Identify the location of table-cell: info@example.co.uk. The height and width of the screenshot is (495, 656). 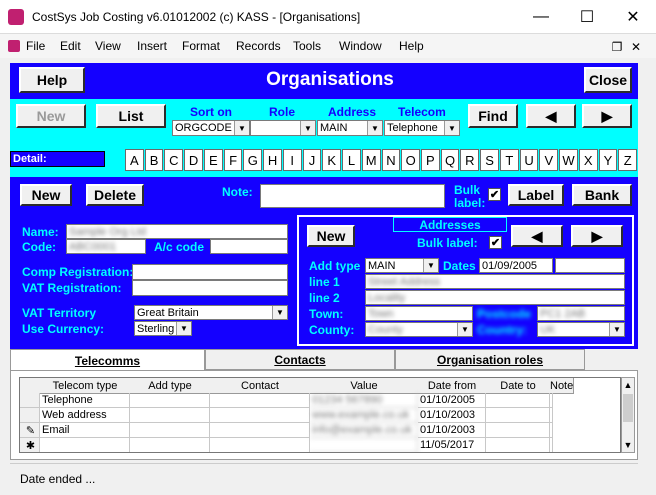
(364, 430).